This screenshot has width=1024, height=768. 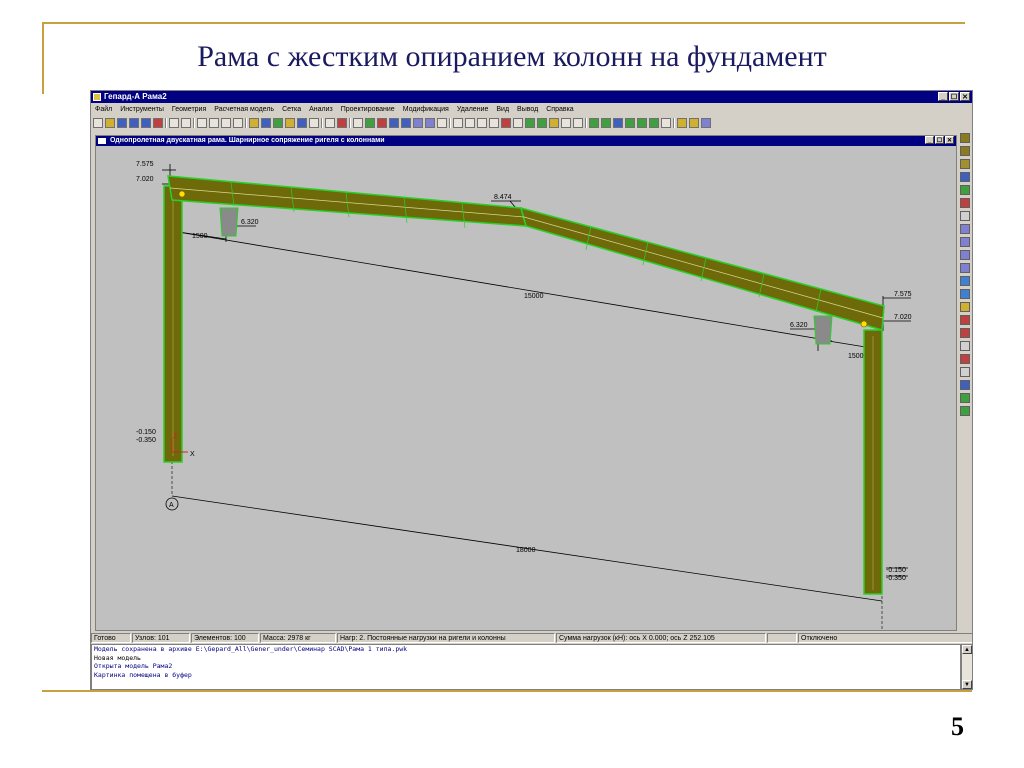 What do you see at coordinates (502, 109) in the screenshot?
I see `menu-view: Вид` at bounding box center [502, 109].